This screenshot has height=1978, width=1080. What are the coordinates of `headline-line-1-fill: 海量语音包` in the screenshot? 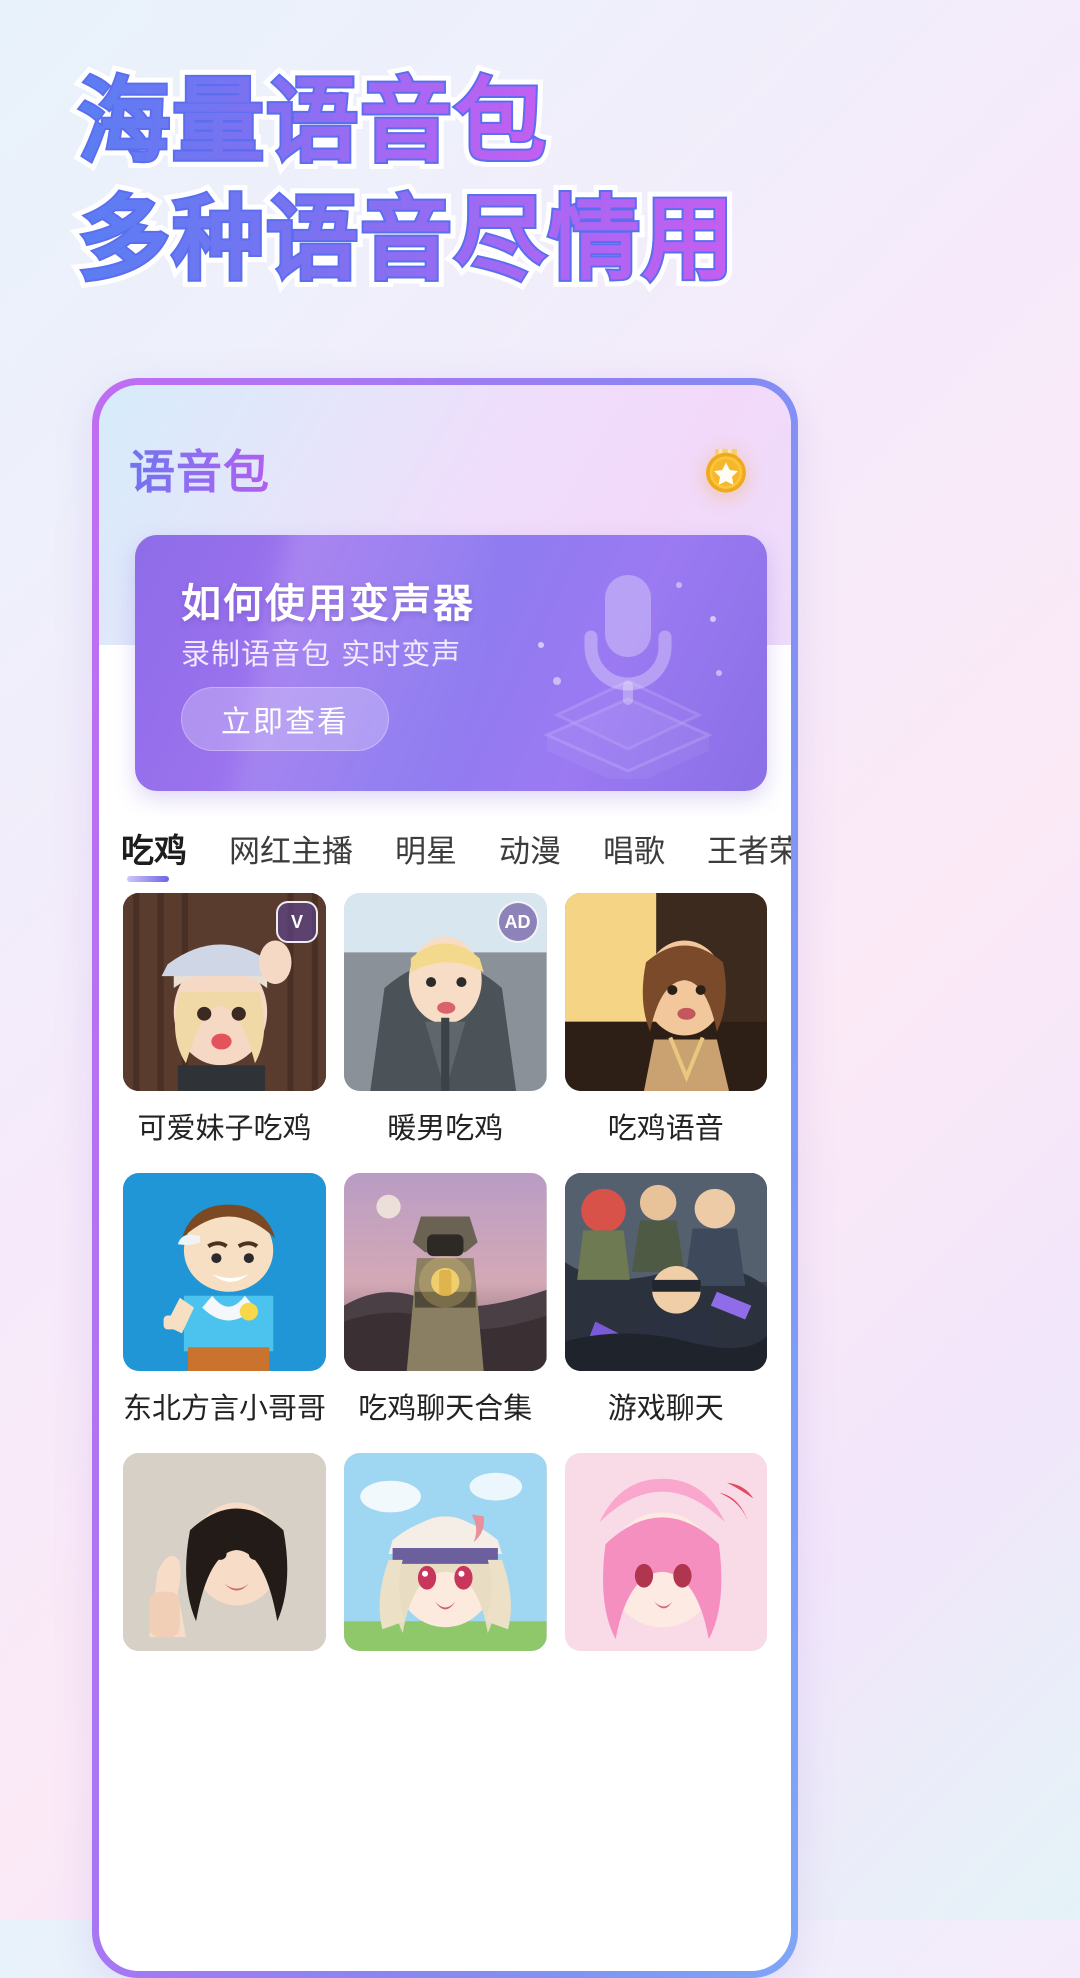 It's located at (313, 121).